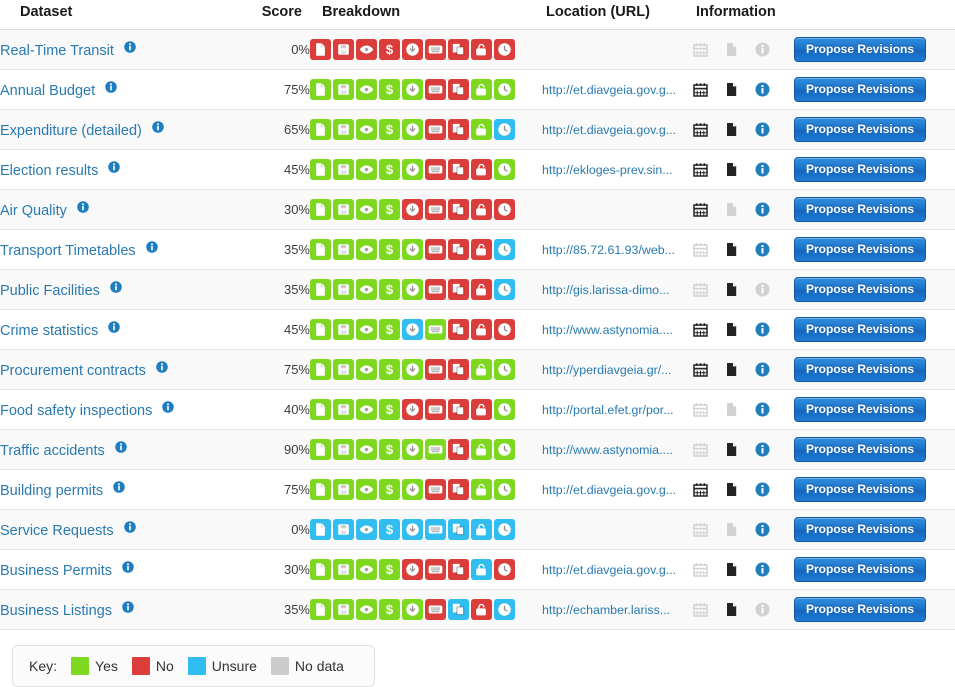  I want to click on dataset-link: Transport Timetables, so click(68, 251).